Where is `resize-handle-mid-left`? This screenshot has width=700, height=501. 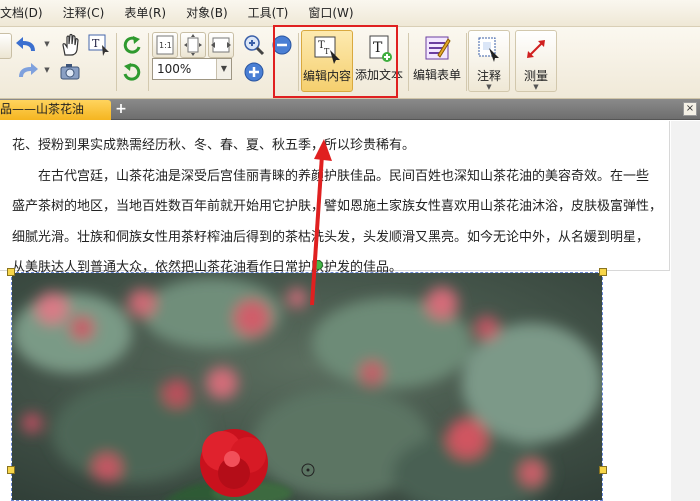 resize-handle-mid-left is located at coordinates (11, 470).